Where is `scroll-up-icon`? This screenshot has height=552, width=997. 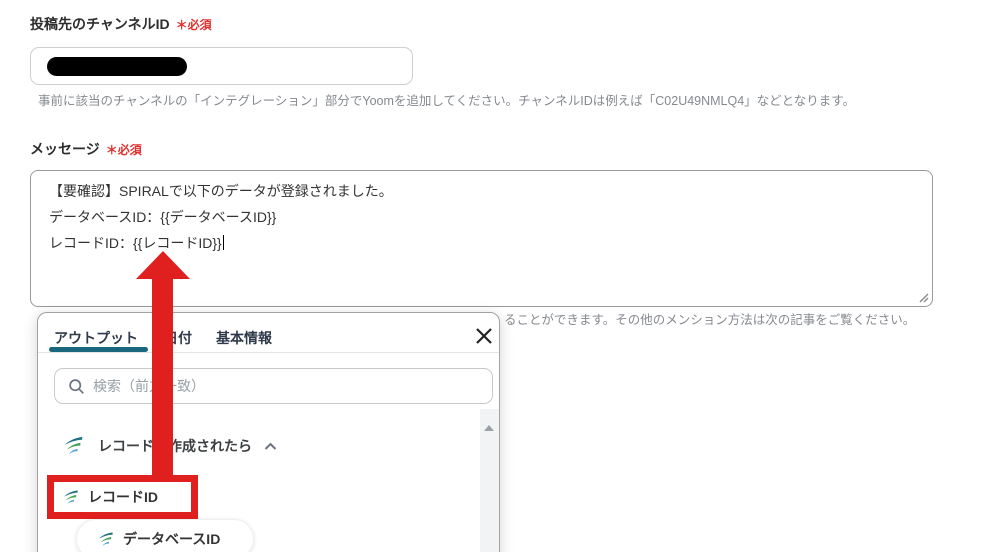 scroll-up-icon is located at coordinates (489, 428).